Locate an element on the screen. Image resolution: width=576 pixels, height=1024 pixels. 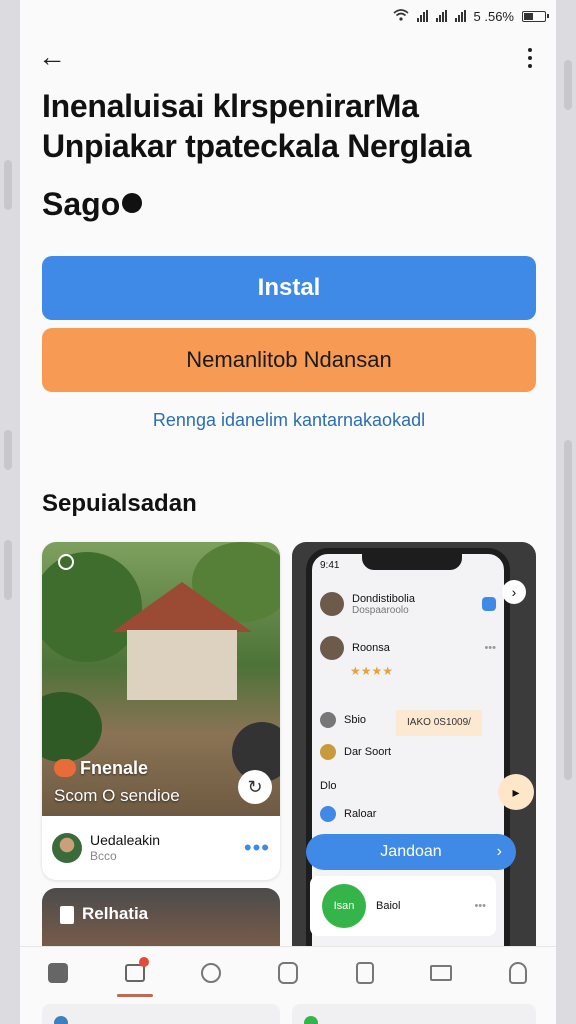
mock-list-item: Dondistibolia Dospaaroolo is located at coordinates (408, 604).